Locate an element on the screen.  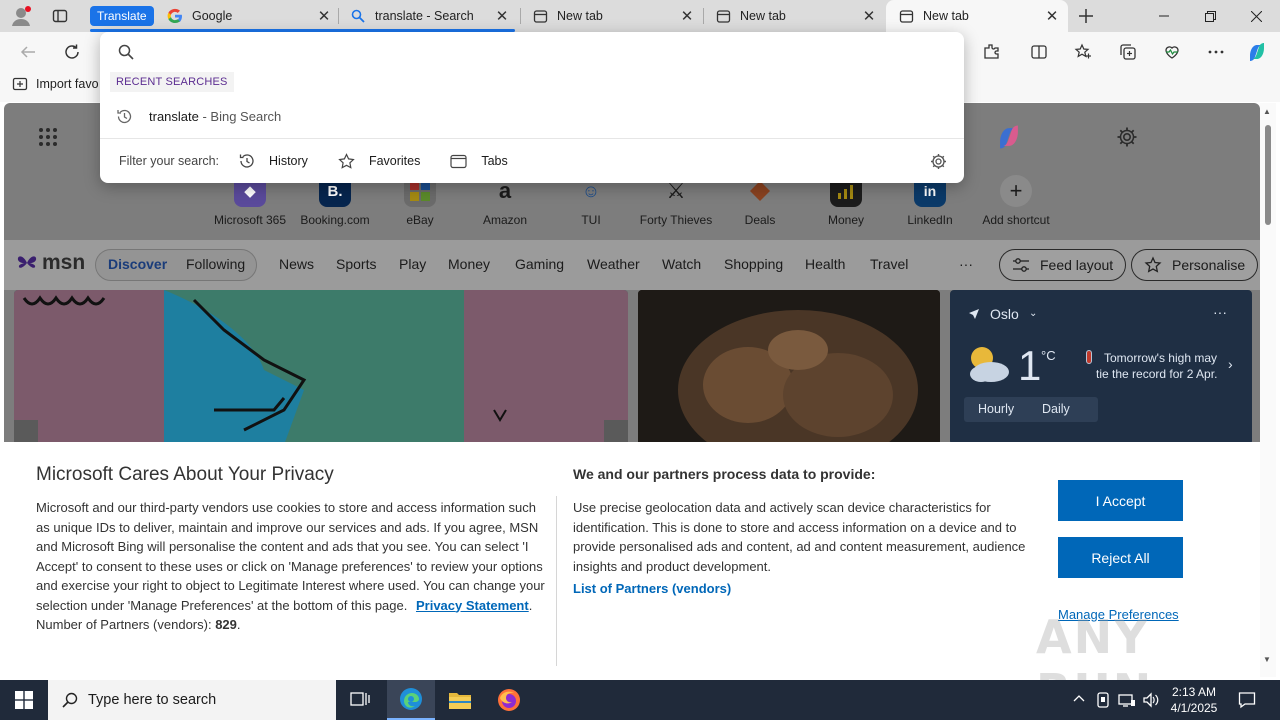
feed-layout-button: Feed layout is located at coordinates (1063, 265).